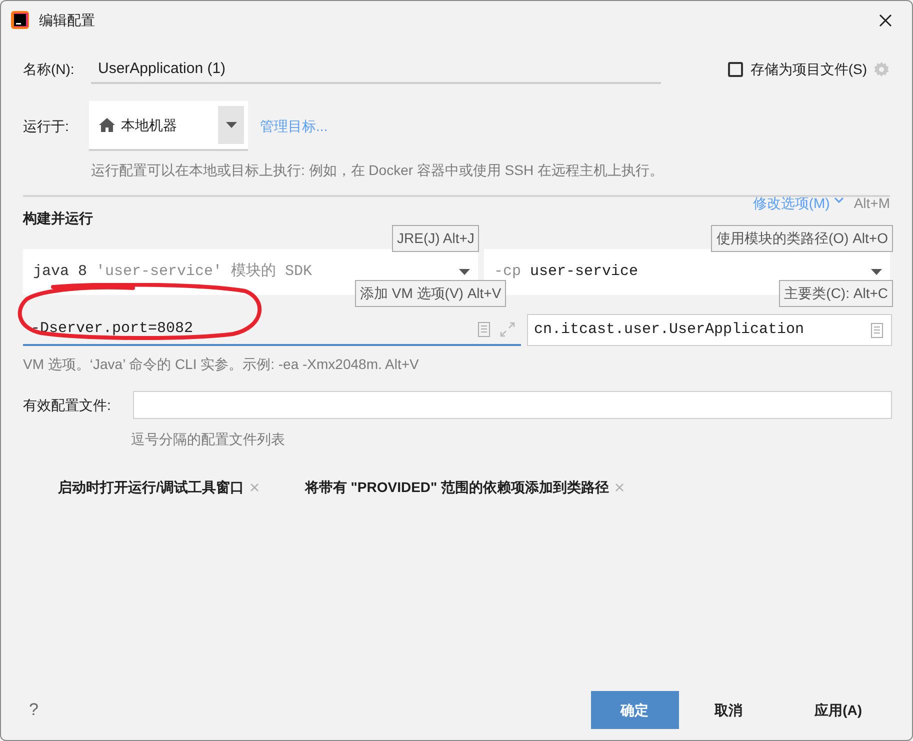  What do you see at coordinates (802, 238) in the screenshot?
I see `tooltip: 使用模块的类路径(O) Alt+O` at bounding box center [802, 238].